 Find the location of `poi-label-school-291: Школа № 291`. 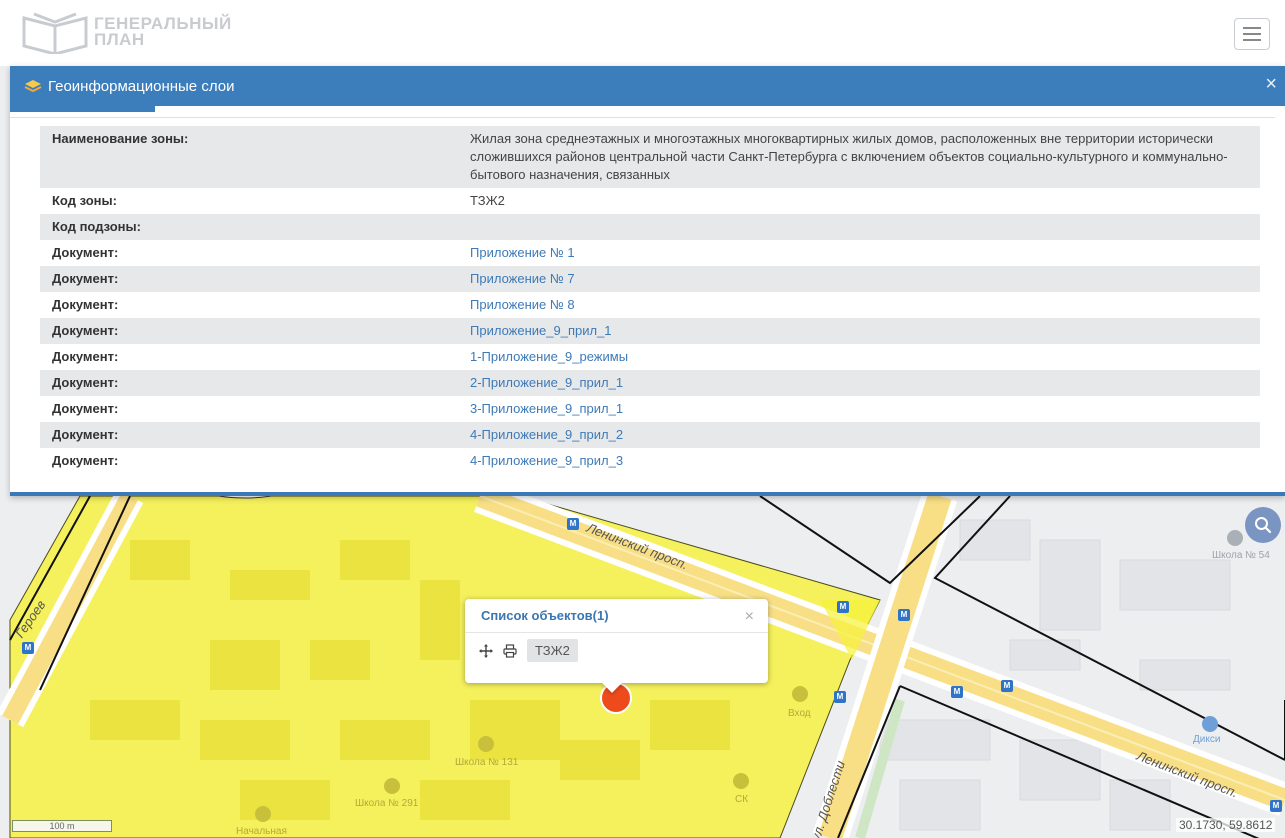

poi-label-school-291: Школа № 291 is located at coordinates (387, 803).